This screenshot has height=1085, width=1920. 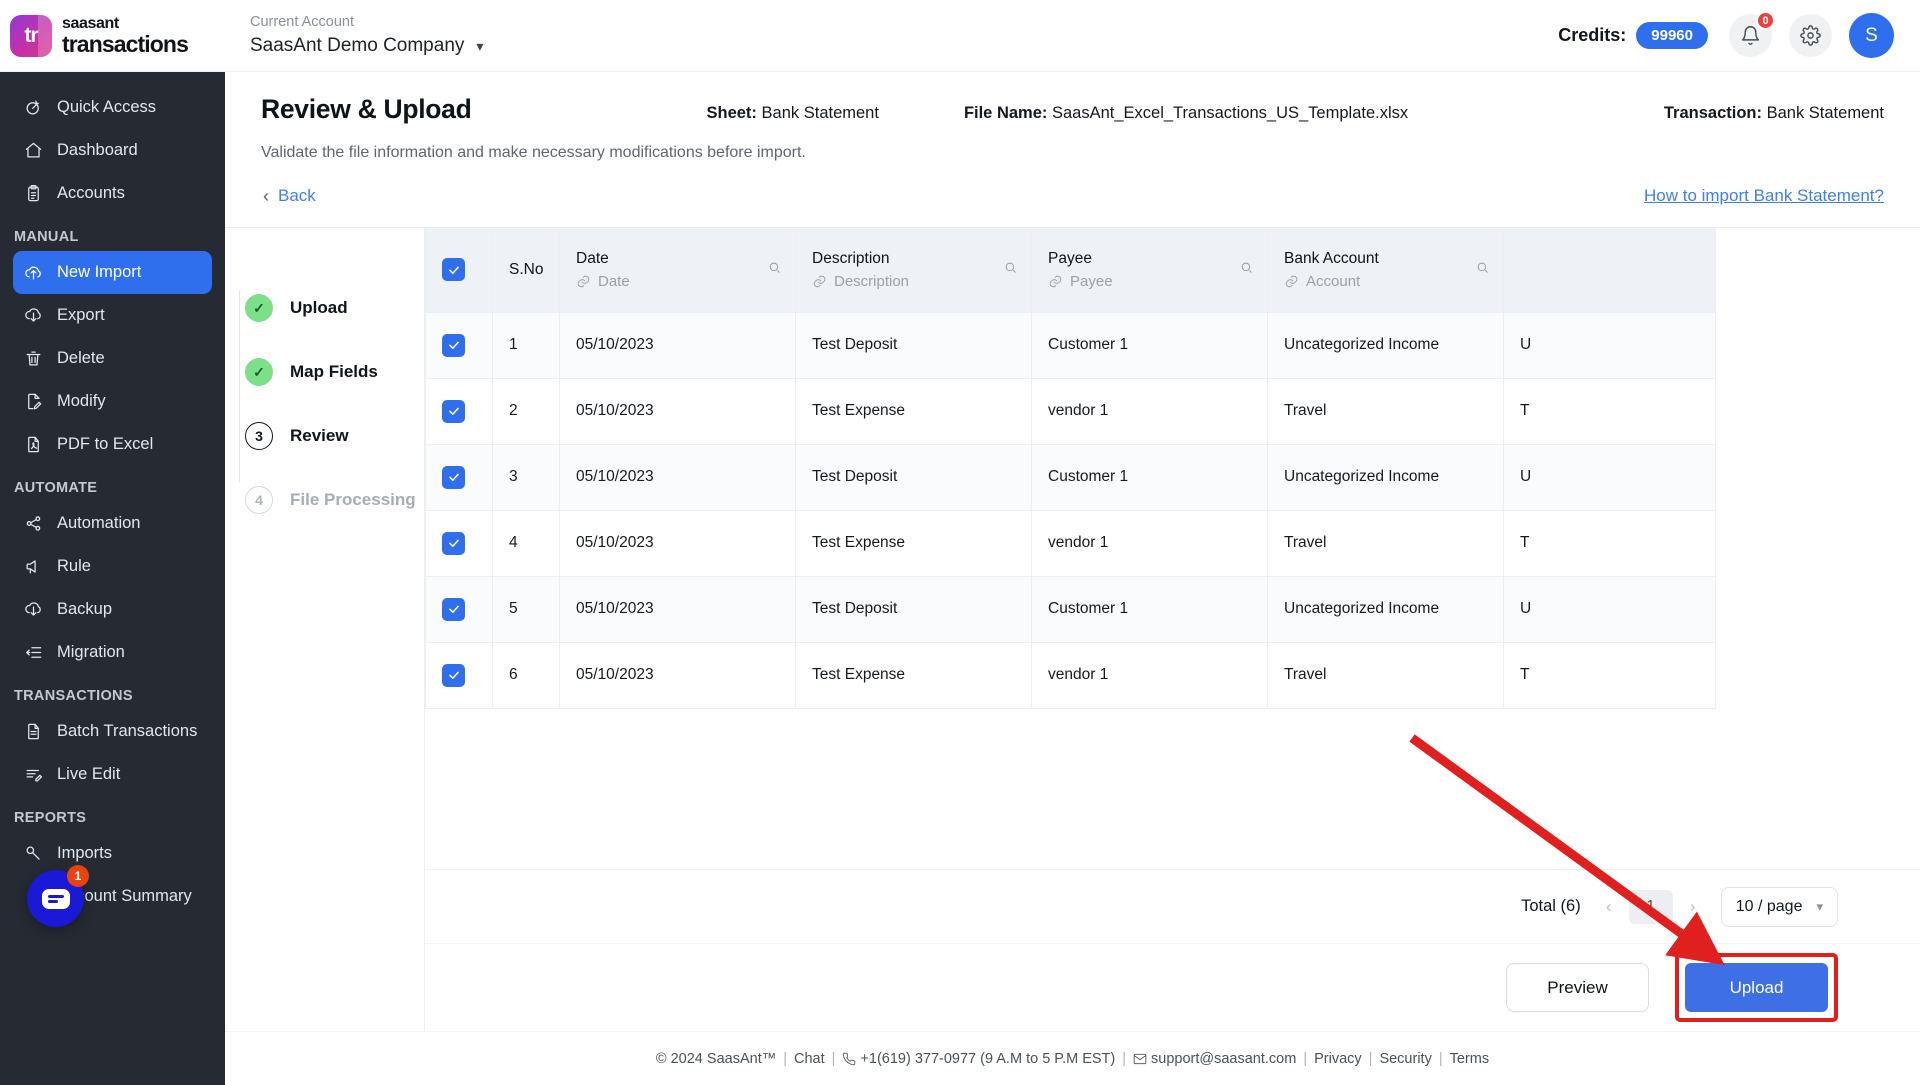 What do you see at coordinates (479, 46) in the screenshot?
I see `chevron-down-icon: ▾` at bounding box center [479, 46].